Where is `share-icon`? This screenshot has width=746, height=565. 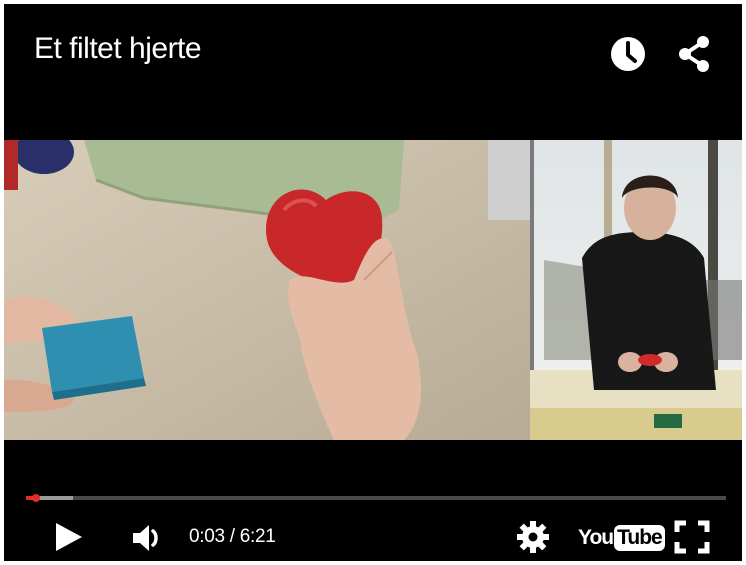 share-icon is located at coordinates (694, 54).